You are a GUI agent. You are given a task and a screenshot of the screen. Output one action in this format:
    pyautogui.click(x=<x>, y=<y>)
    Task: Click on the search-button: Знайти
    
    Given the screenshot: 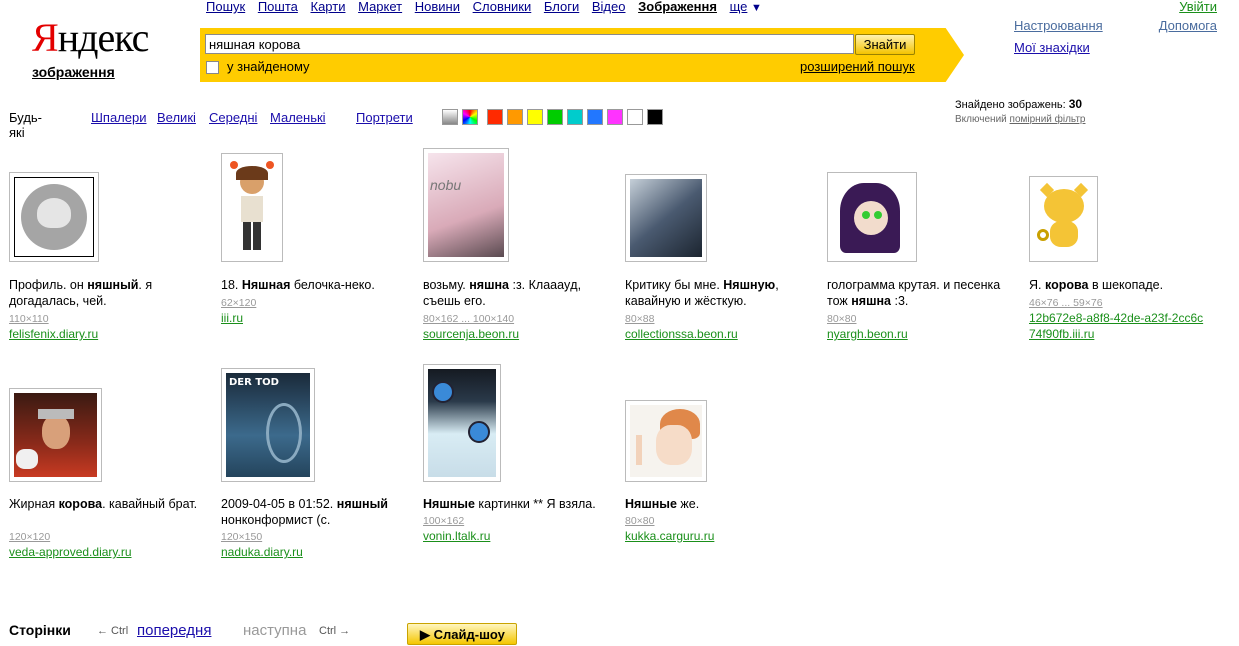 What is the action you would take?
    pyautogui.click(x=885, y=44)
    